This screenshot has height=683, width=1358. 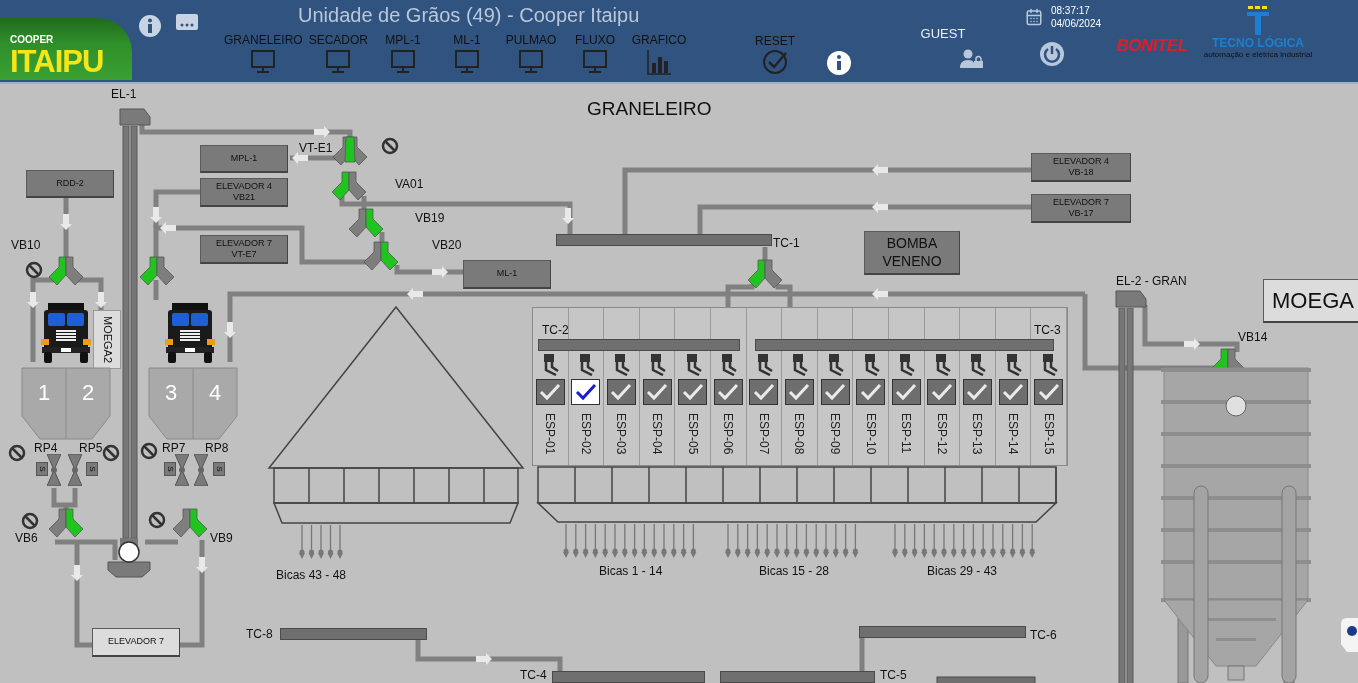 What do you see at coordinates (763, 434) in the screenshot?
I see `spout-label: ESP-07` at bounding box center [763, 434].